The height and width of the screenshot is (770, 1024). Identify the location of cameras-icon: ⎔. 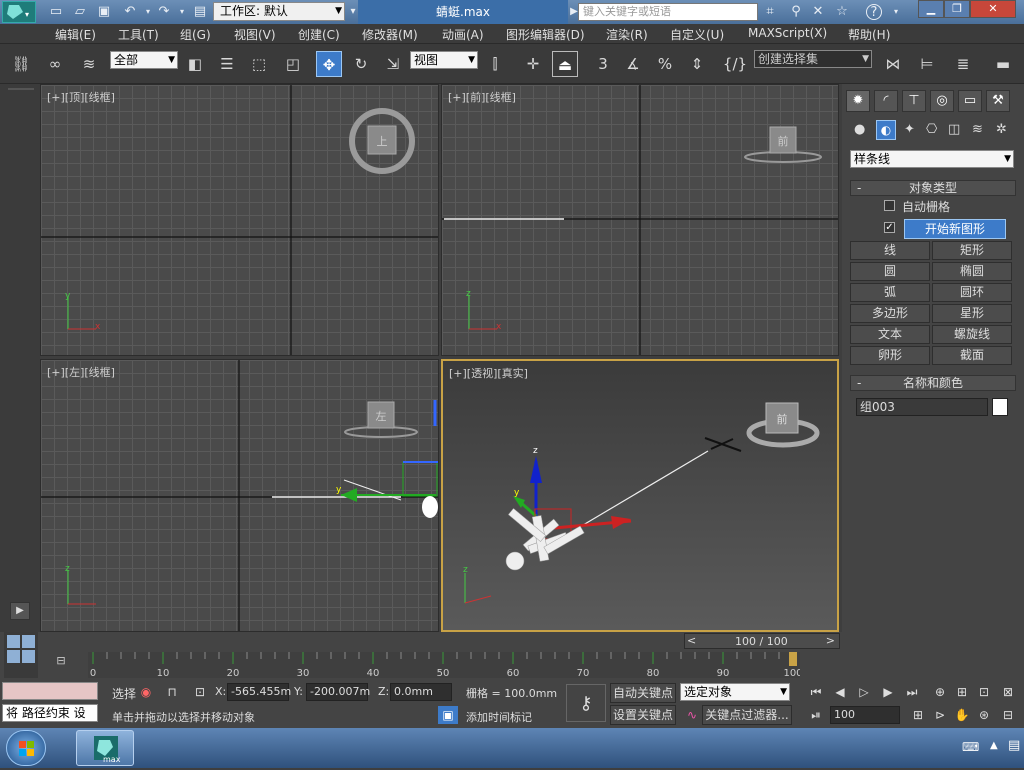
(931, 129).